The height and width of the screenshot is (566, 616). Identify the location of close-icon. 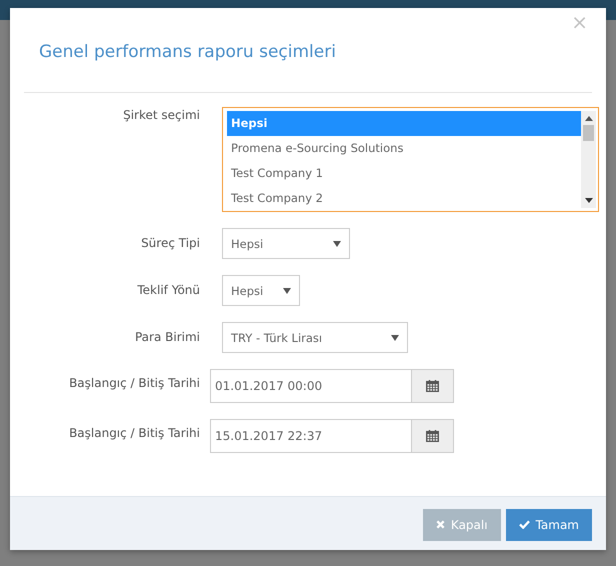
(440, 524).